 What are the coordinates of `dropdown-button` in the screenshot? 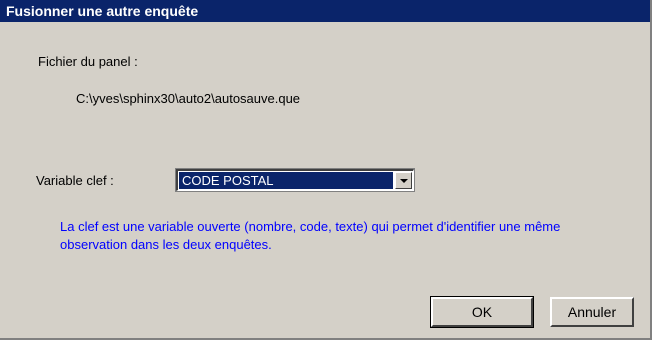 It's located at (403, 180).